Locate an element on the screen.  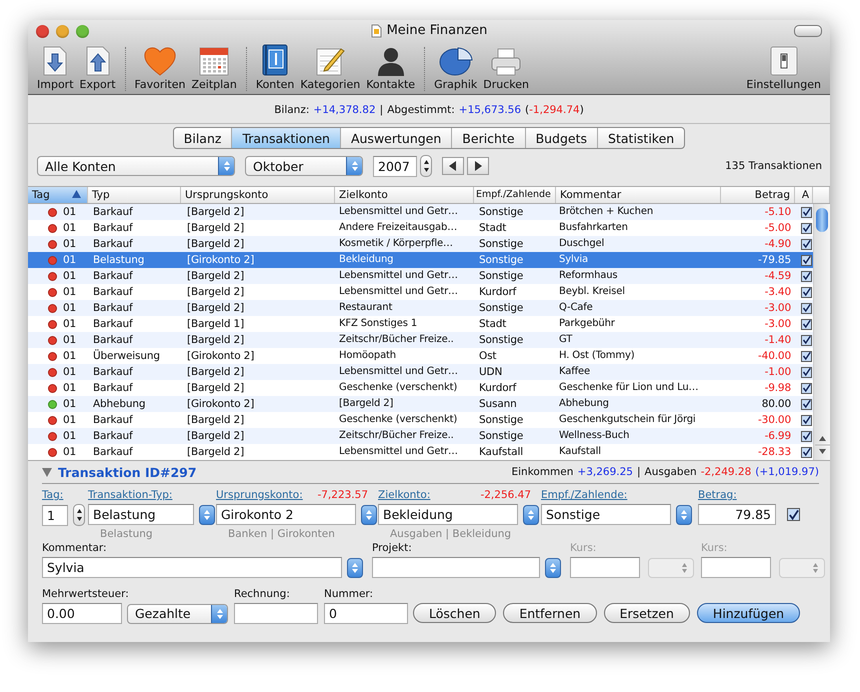
scroll-thumb is located at coordinates (822, 220).